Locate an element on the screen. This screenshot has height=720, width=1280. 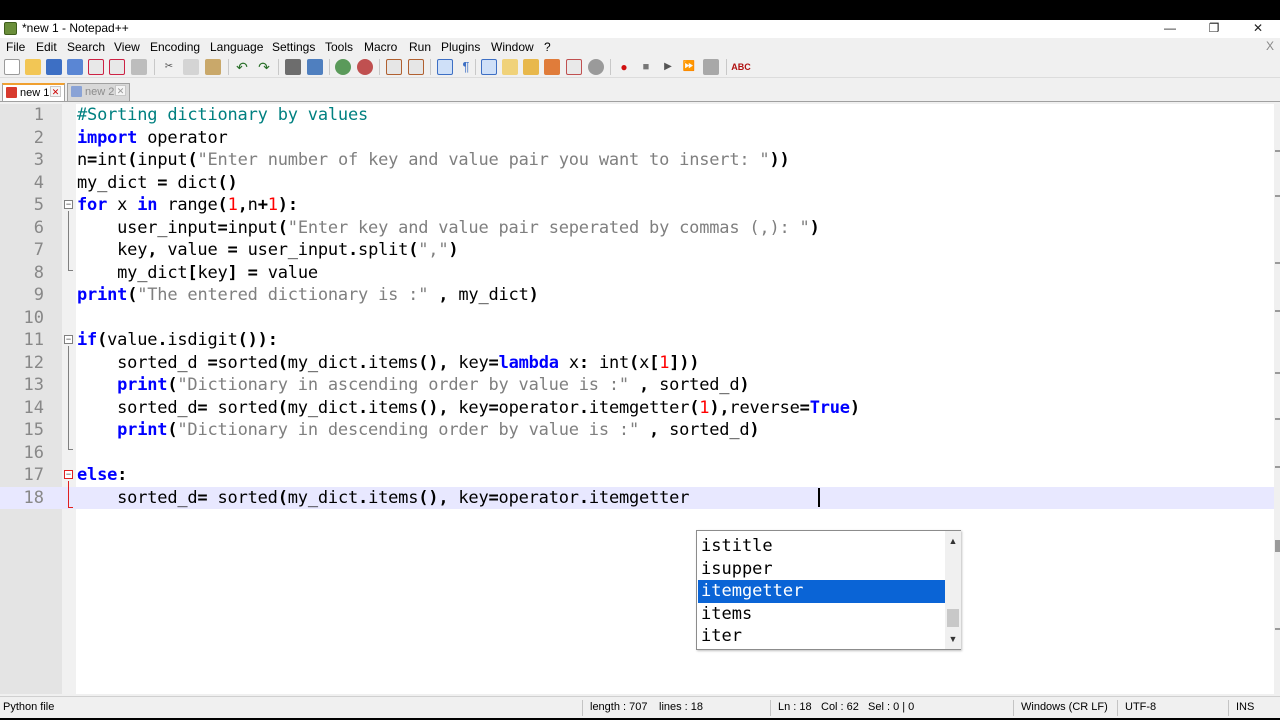
zoom-in-icon is located at coordinates (343, 67).